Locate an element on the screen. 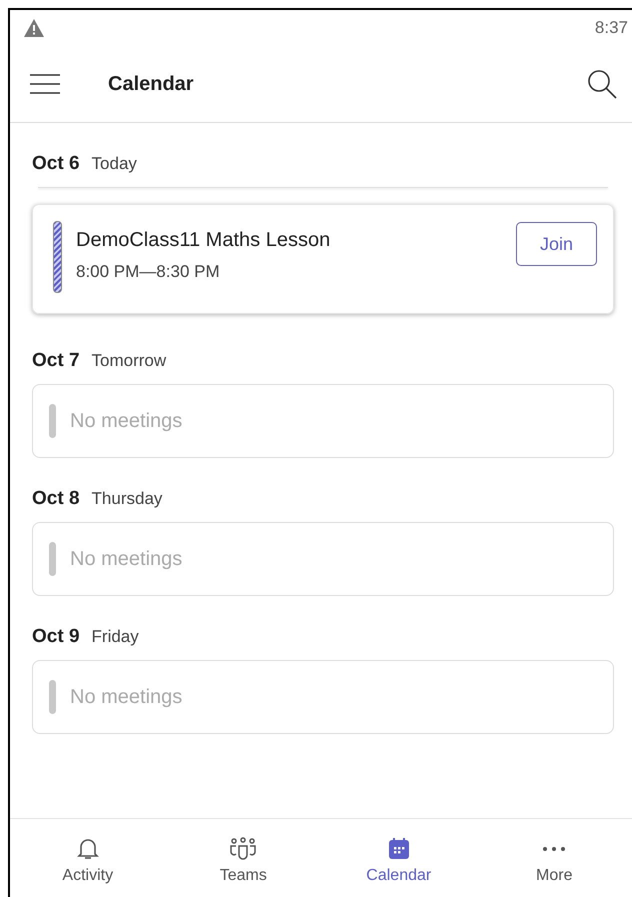 Image resolution: width=632 pixels, height=897 pixels. day-name: Today is located at coordinates (114, 164).